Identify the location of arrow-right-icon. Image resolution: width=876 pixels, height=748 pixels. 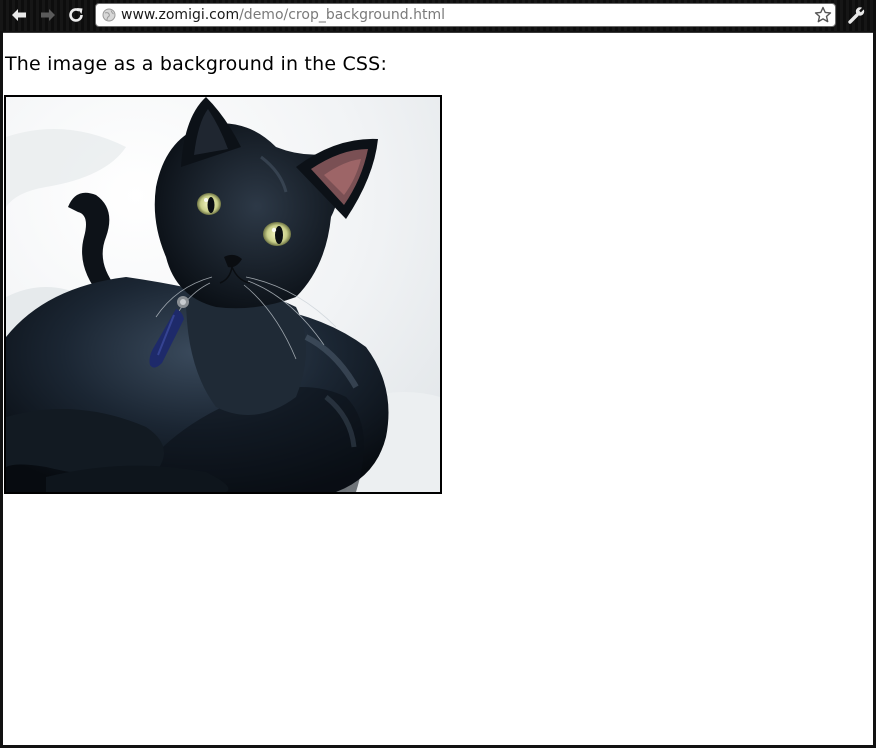
(48, 15).